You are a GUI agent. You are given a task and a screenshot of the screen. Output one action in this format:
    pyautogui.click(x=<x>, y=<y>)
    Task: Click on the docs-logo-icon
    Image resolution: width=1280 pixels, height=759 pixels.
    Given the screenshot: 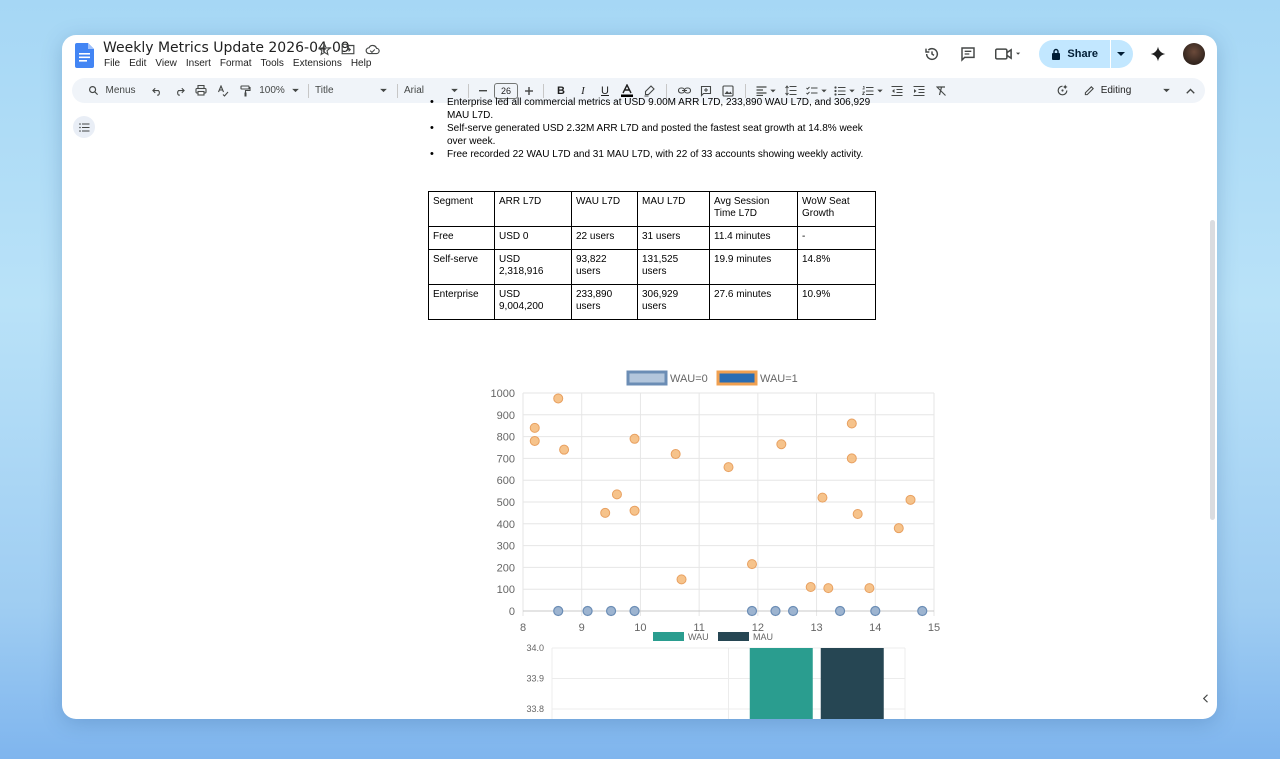 What is the action you would take?
    pyautogui.click(x=84, y=55)
    